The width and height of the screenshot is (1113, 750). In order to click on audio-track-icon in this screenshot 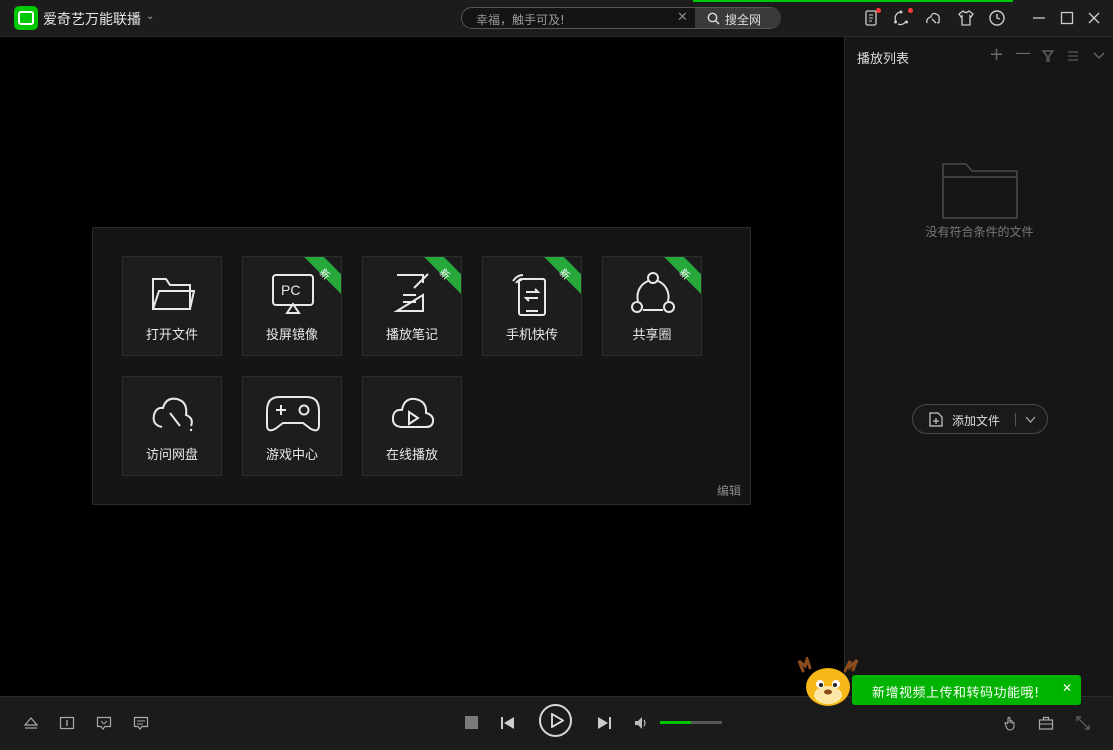, I will do `click(141, 723)`.